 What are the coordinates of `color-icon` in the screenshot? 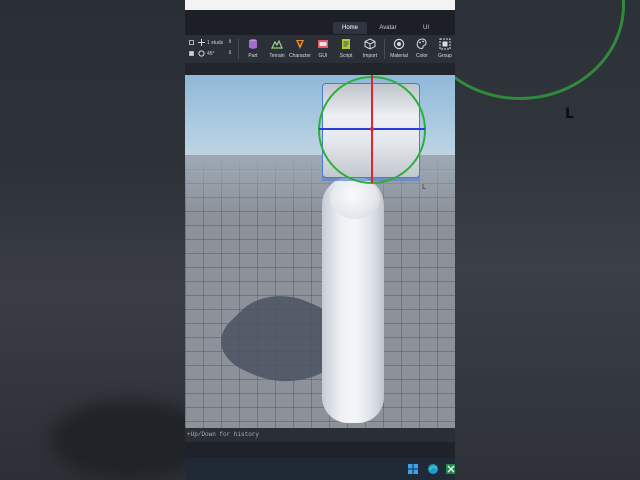 It's located at (421, 43).